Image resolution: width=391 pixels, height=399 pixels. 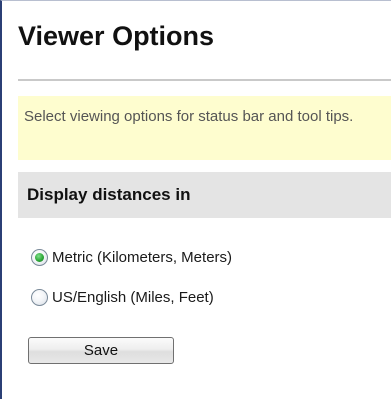 I want to click on radio-label-metric: Metric (Kilometers, Meters), so click(x=142, y=257).